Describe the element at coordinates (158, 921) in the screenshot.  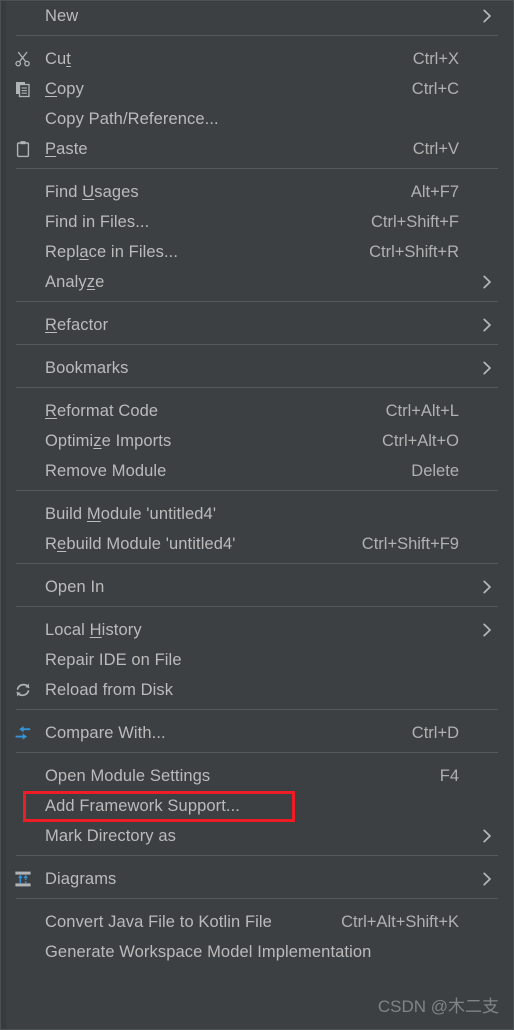
I see `menu-item-label: Convert Java File to Kotlin File` at that location.